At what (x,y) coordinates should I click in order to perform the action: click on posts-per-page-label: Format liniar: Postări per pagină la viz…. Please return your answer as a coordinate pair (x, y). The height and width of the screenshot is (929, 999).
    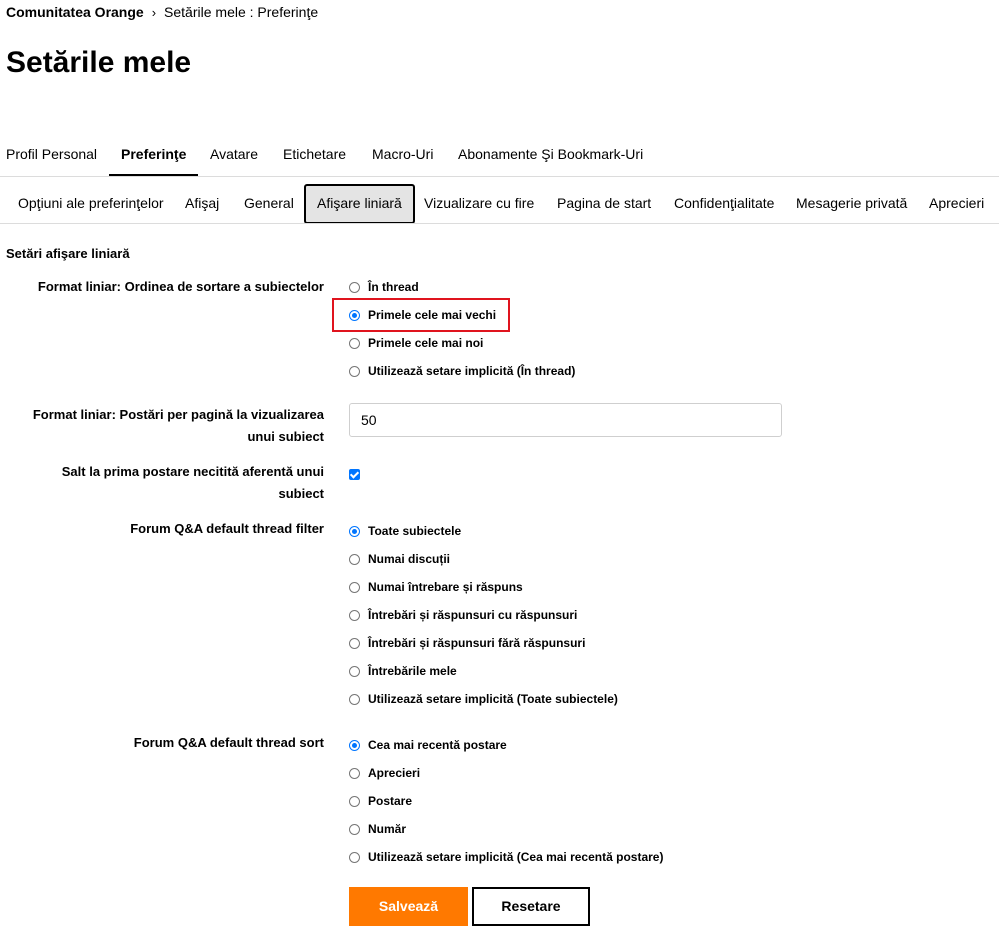
    Looking at the image, I should click on (162, 426).